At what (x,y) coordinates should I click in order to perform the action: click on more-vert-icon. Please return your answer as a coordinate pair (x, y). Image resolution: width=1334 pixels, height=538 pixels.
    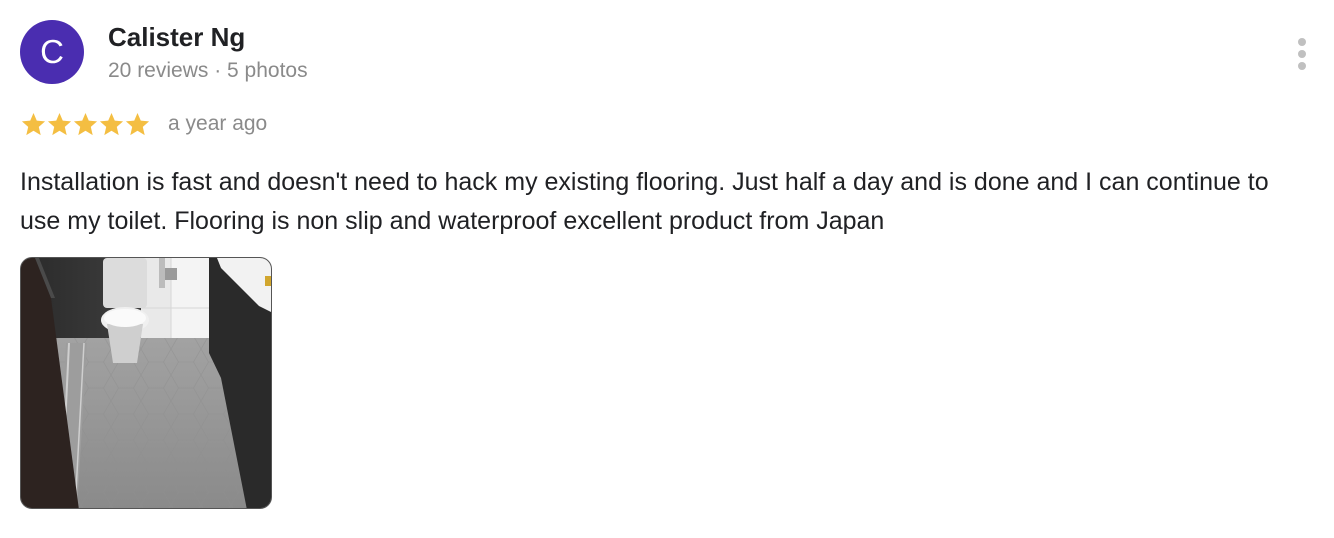
    Looking at the image, I should click on (1302, 42).